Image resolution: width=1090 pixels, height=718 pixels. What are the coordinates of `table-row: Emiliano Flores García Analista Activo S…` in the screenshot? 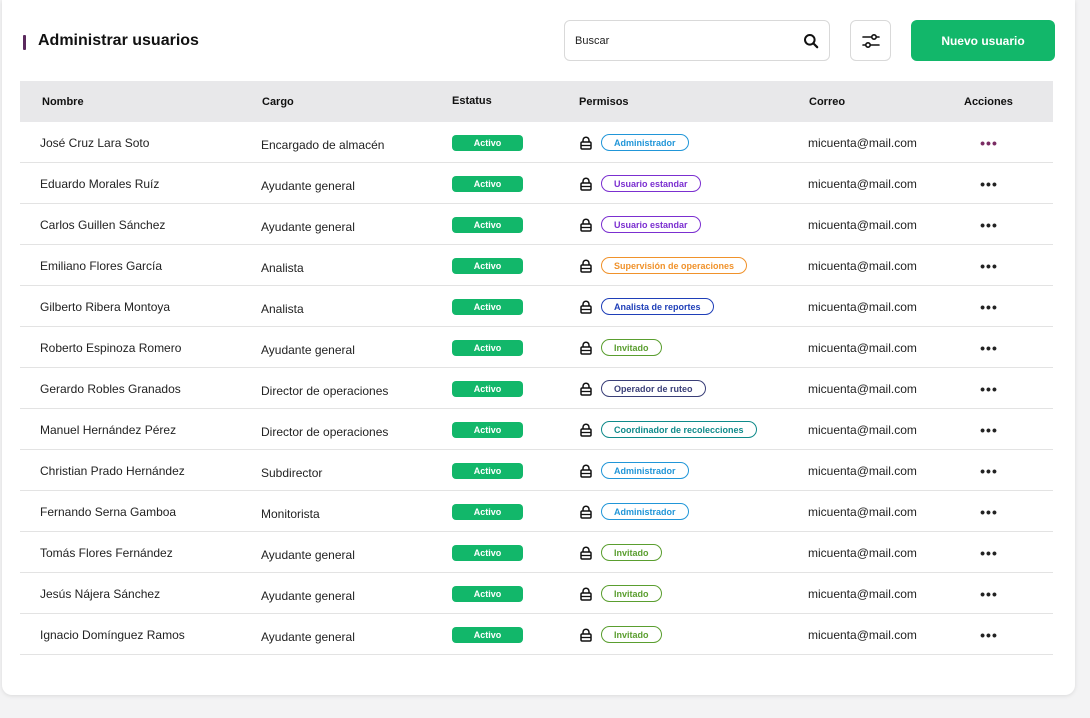 It's located at (536, 265).